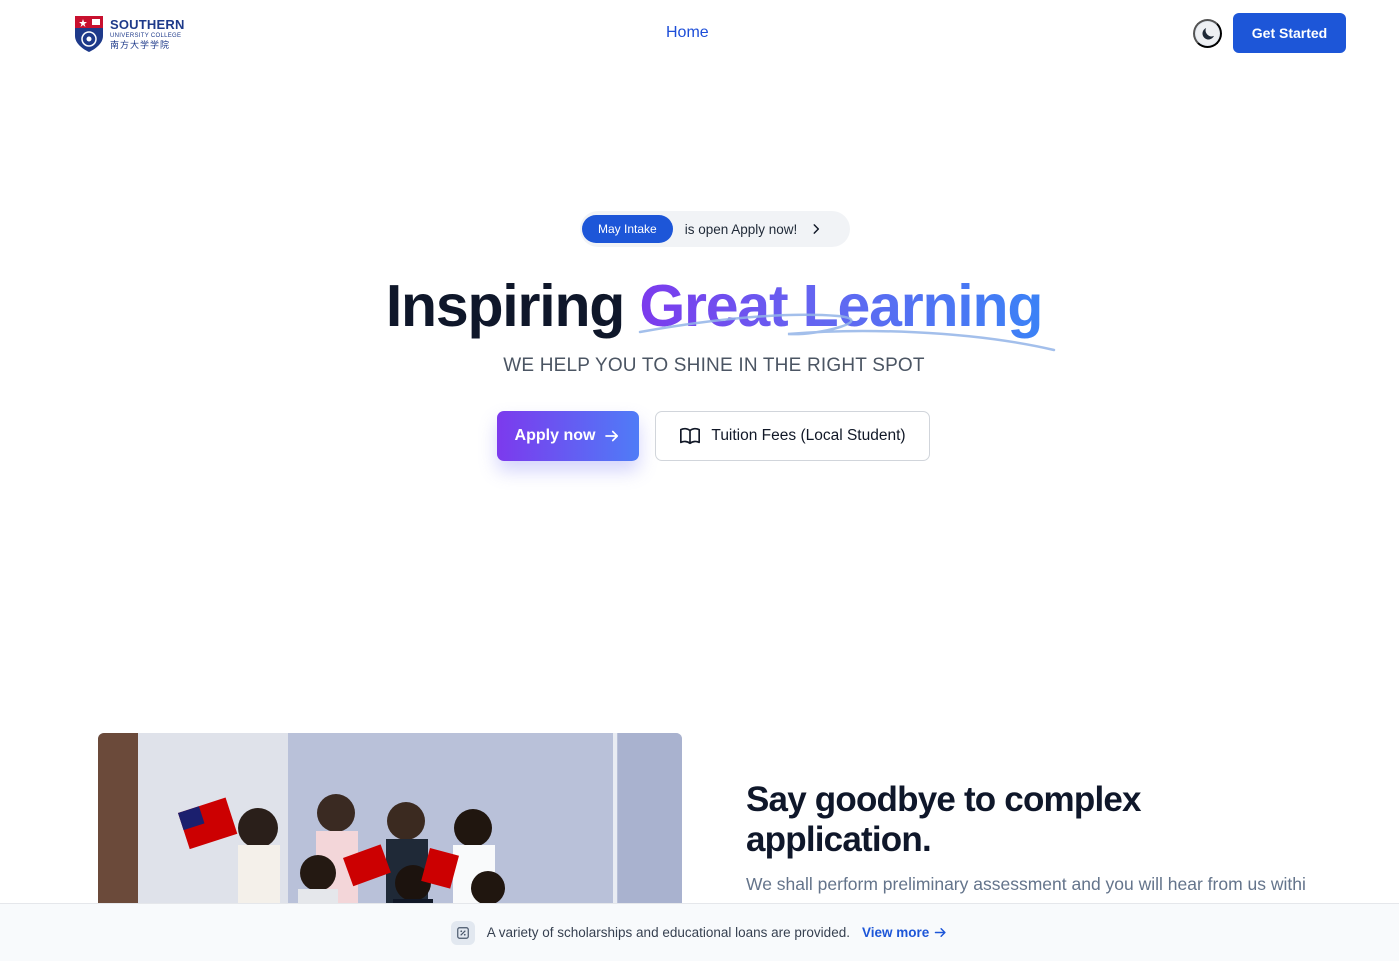 This screenshot has width=1399, height=961. Describe the element at coordinates (390, 828) in the screenshot. I see `students-photo` at that location.